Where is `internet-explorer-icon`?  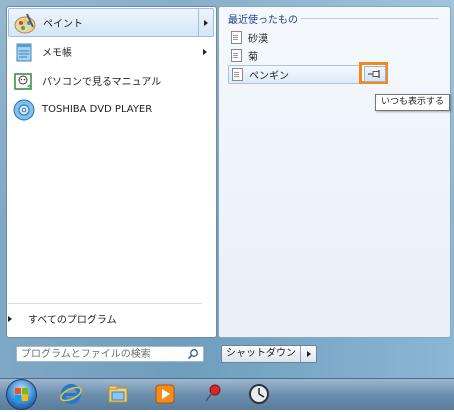
internet-explorer-icon is located at coordinates (71, 394).